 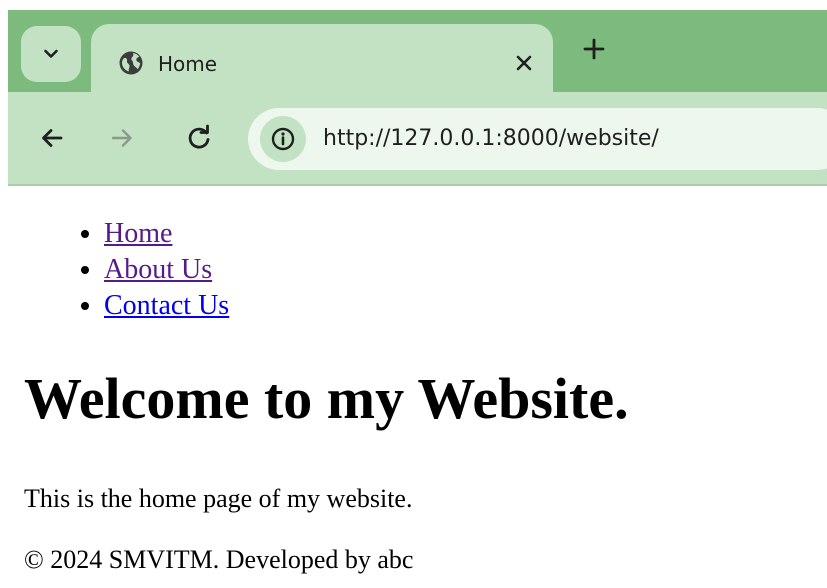 What do you see at coordinates (52, 138) in the screenshot?
I see `arrow-left-icon` at bounding box center [52, 138].